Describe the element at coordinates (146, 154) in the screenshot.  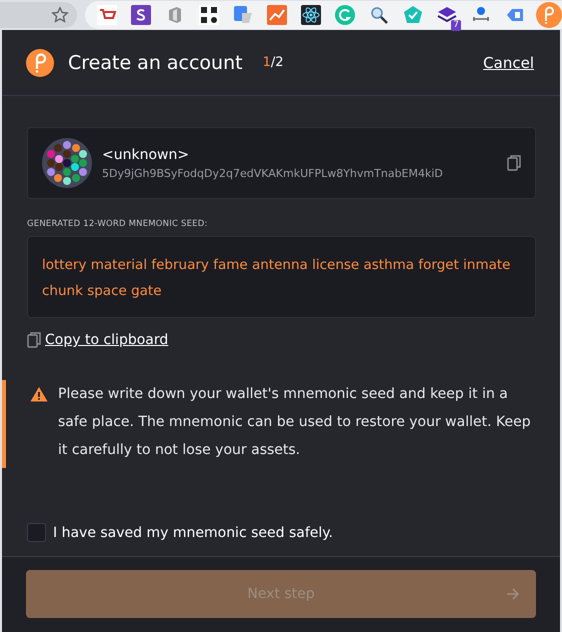
I see `account-name: <unknown>` at that location.